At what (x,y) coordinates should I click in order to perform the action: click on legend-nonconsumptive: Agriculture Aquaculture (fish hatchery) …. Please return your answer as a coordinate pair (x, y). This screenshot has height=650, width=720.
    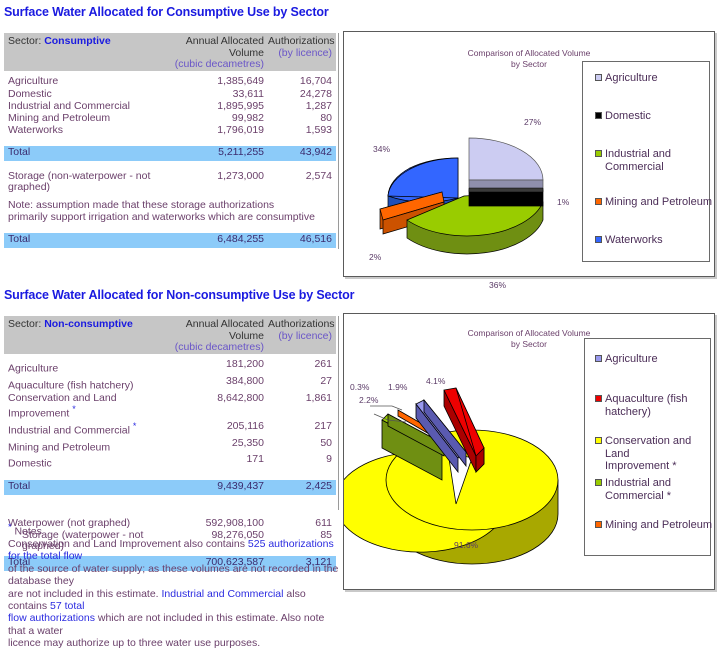
    Looking at the image, I should click on (648, 447).